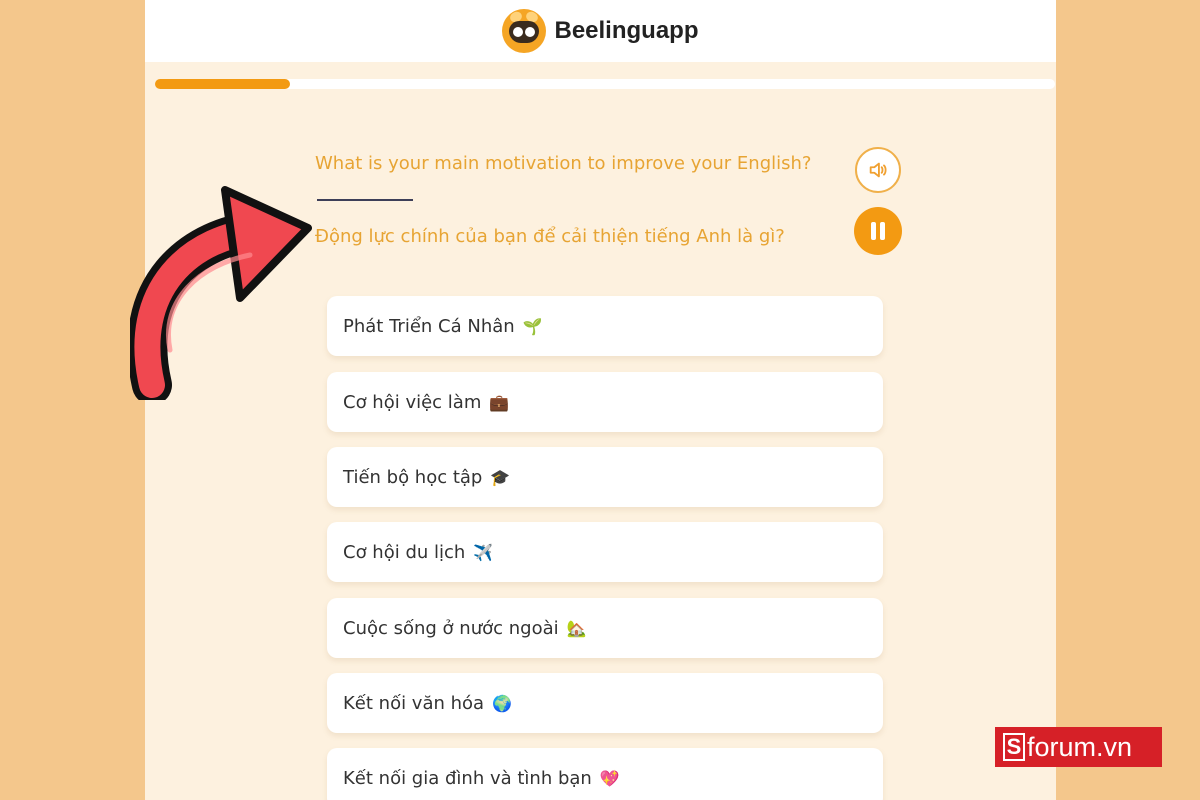  I want to click on red-curved-arrow-icon, so click(221, 293).